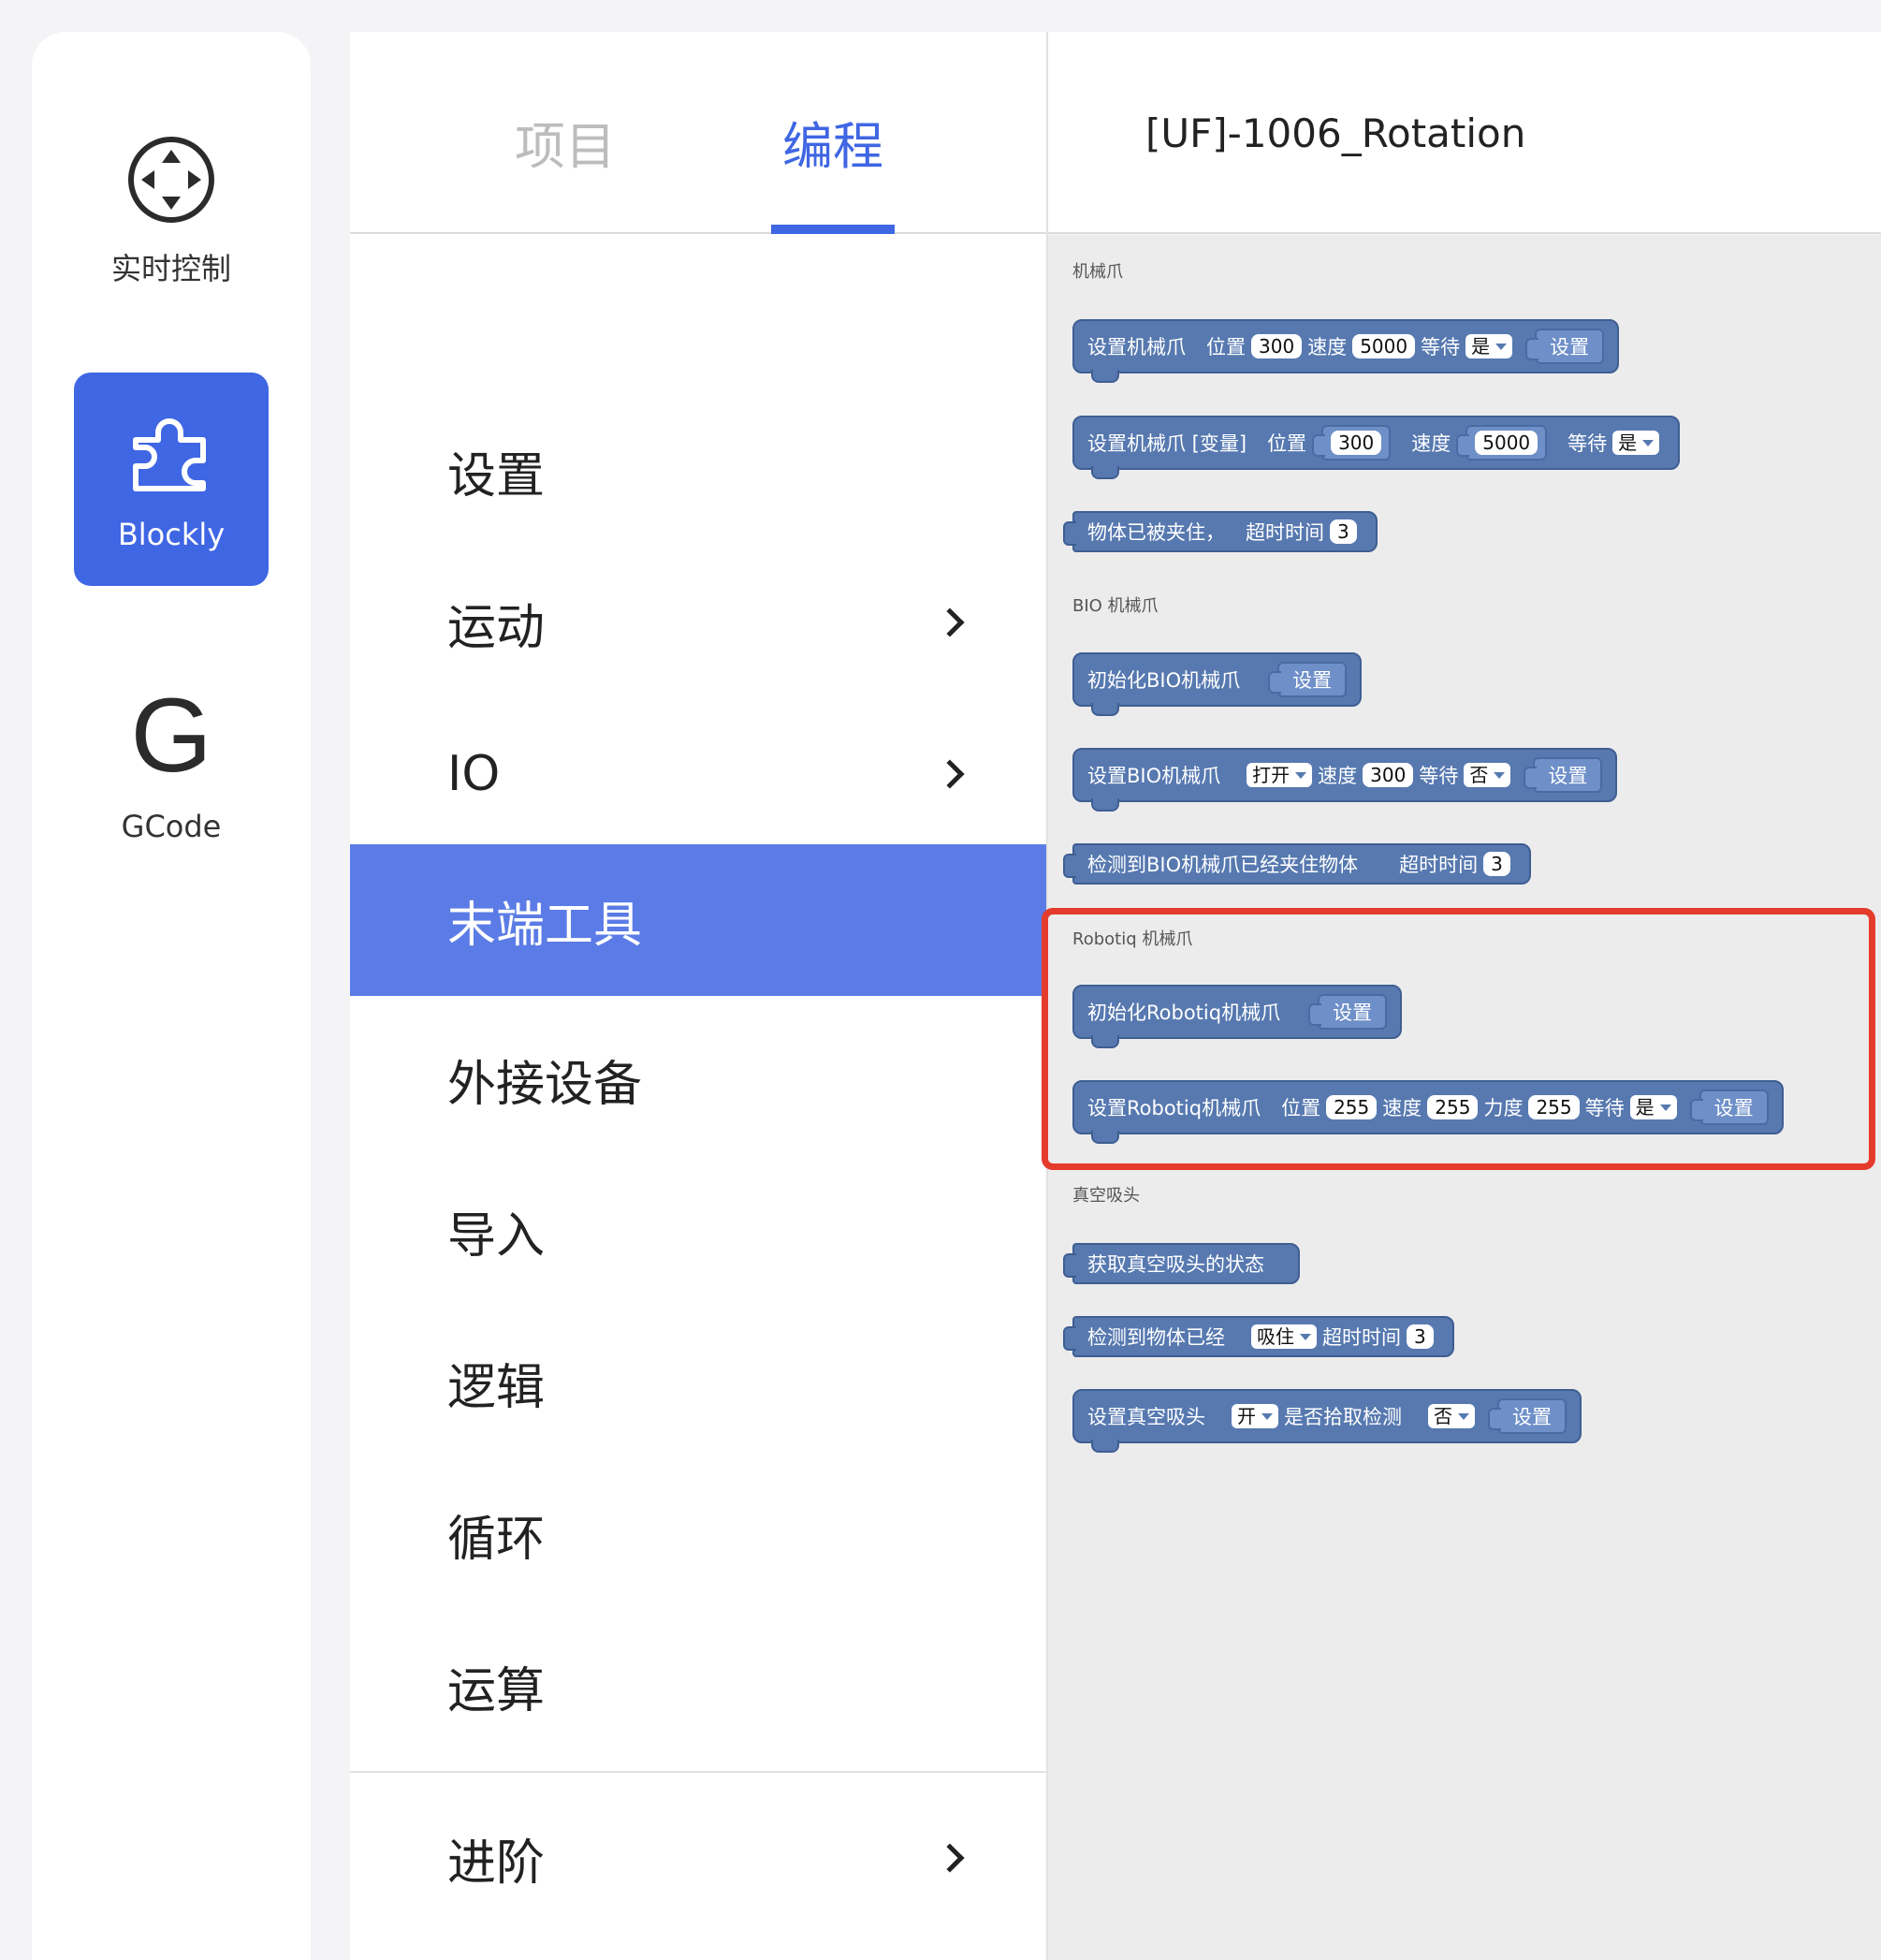  What do you see at coordinates (1277, 346) in the screenshot?
I see `position-field: 300` at bounding box center [1277, 346].